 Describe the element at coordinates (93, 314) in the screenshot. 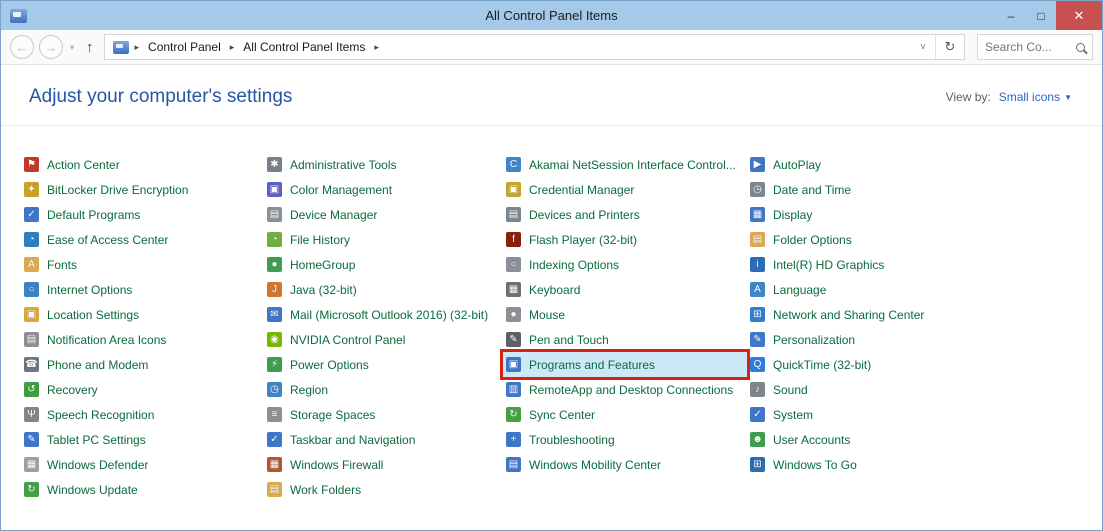

I see `item-label: Location Settings` at that location.